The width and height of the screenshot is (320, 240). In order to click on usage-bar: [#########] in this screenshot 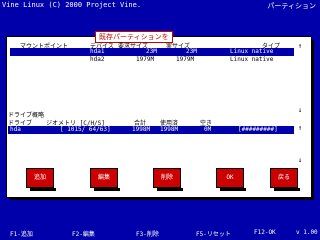, I will do `click(258, 129)`.